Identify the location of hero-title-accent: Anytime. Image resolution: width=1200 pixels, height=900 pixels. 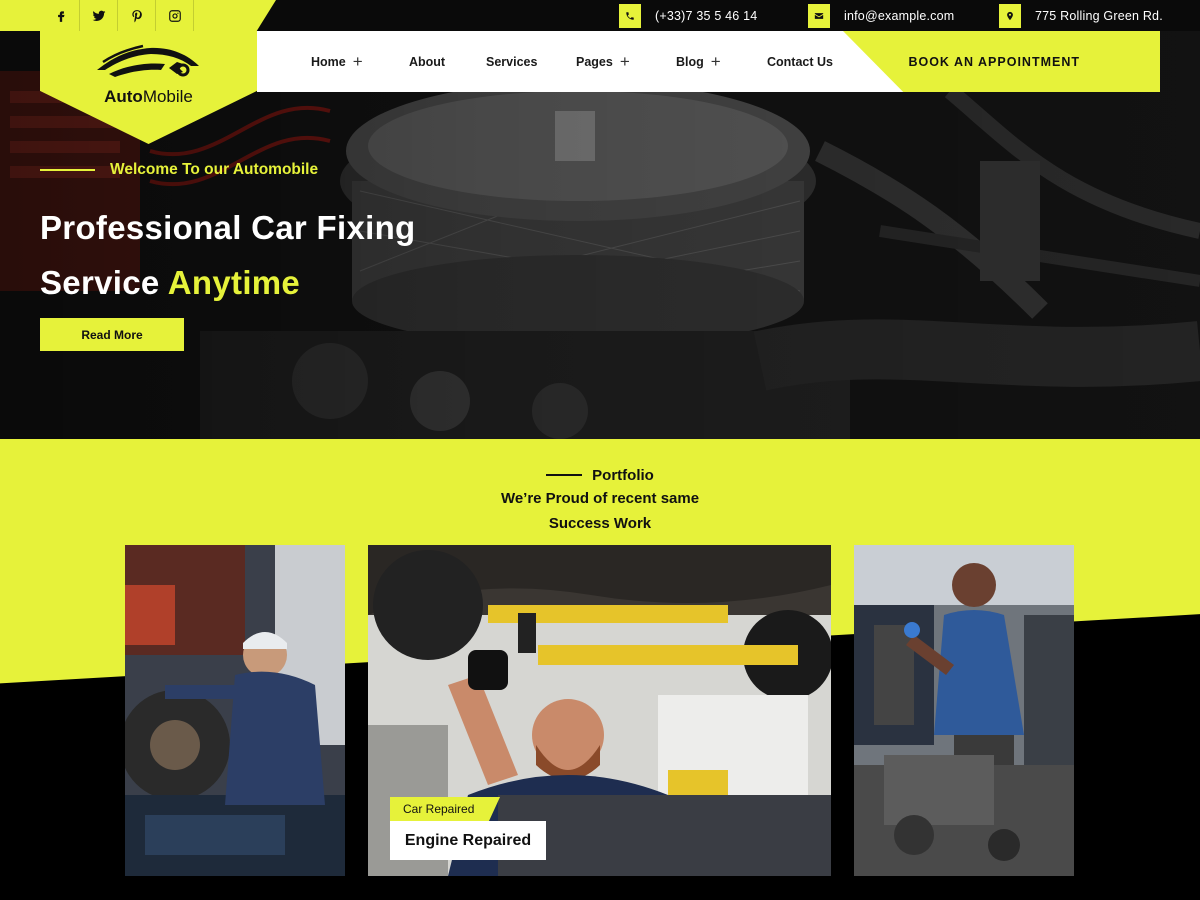
(234, 282).